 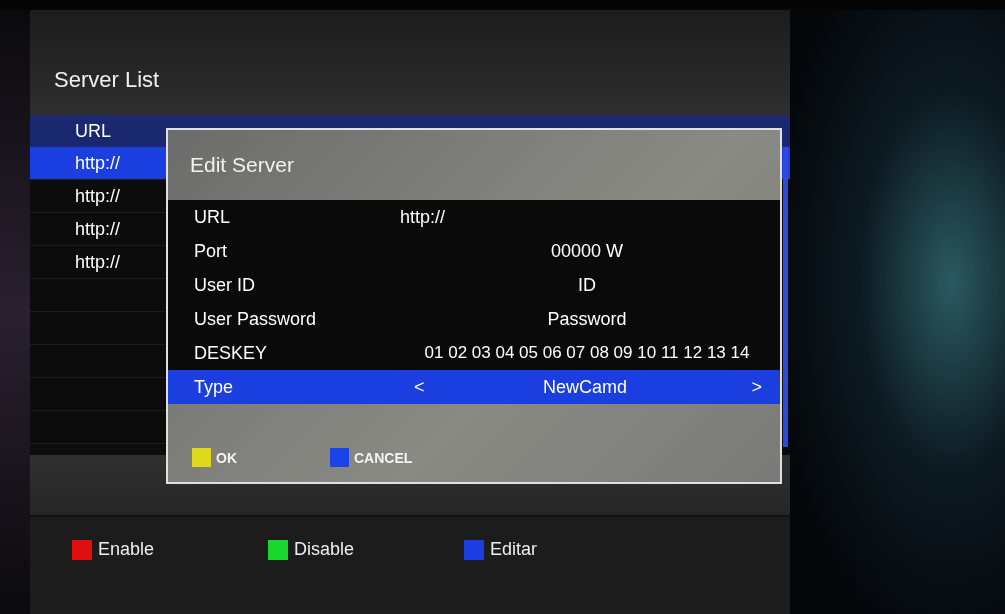 I want to click on field-value: Password, so click(x=587, y=319).